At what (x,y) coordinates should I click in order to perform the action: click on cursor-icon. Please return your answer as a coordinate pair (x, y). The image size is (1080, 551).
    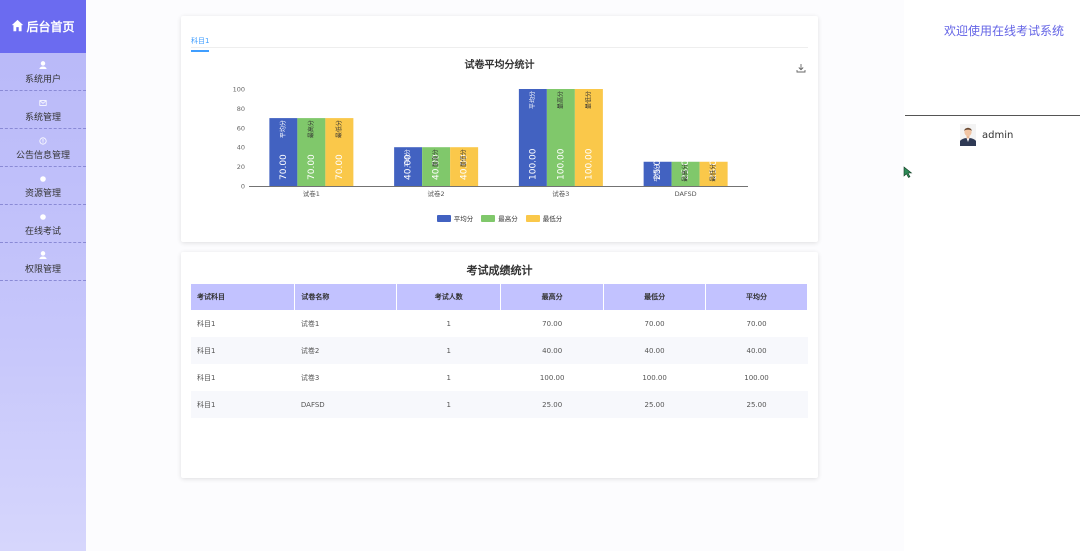
    Looking at the image, I should click on (908, 172).